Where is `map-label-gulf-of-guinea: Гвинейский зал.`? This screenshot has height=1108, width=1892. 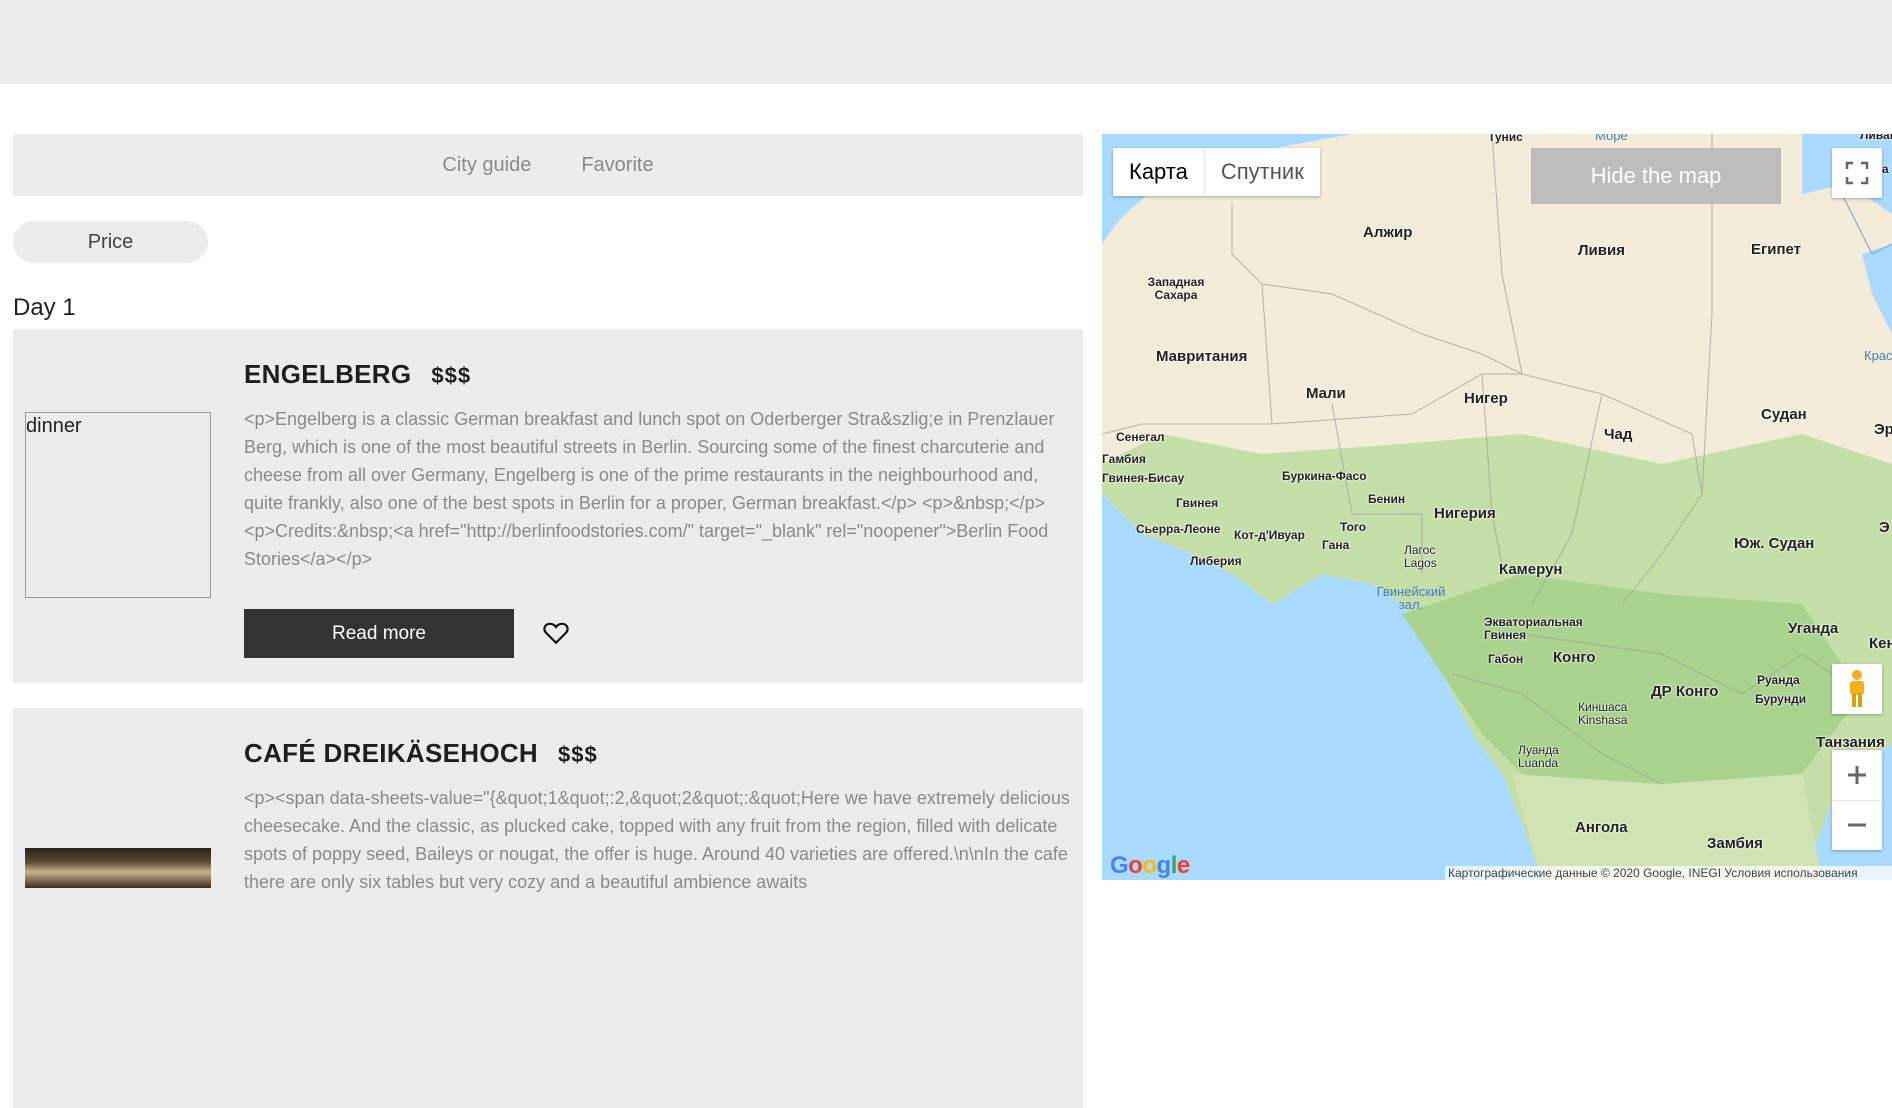 map-label-gulf-of-guinea: Гвинейский зал. is located at coordinates (1411, 598).